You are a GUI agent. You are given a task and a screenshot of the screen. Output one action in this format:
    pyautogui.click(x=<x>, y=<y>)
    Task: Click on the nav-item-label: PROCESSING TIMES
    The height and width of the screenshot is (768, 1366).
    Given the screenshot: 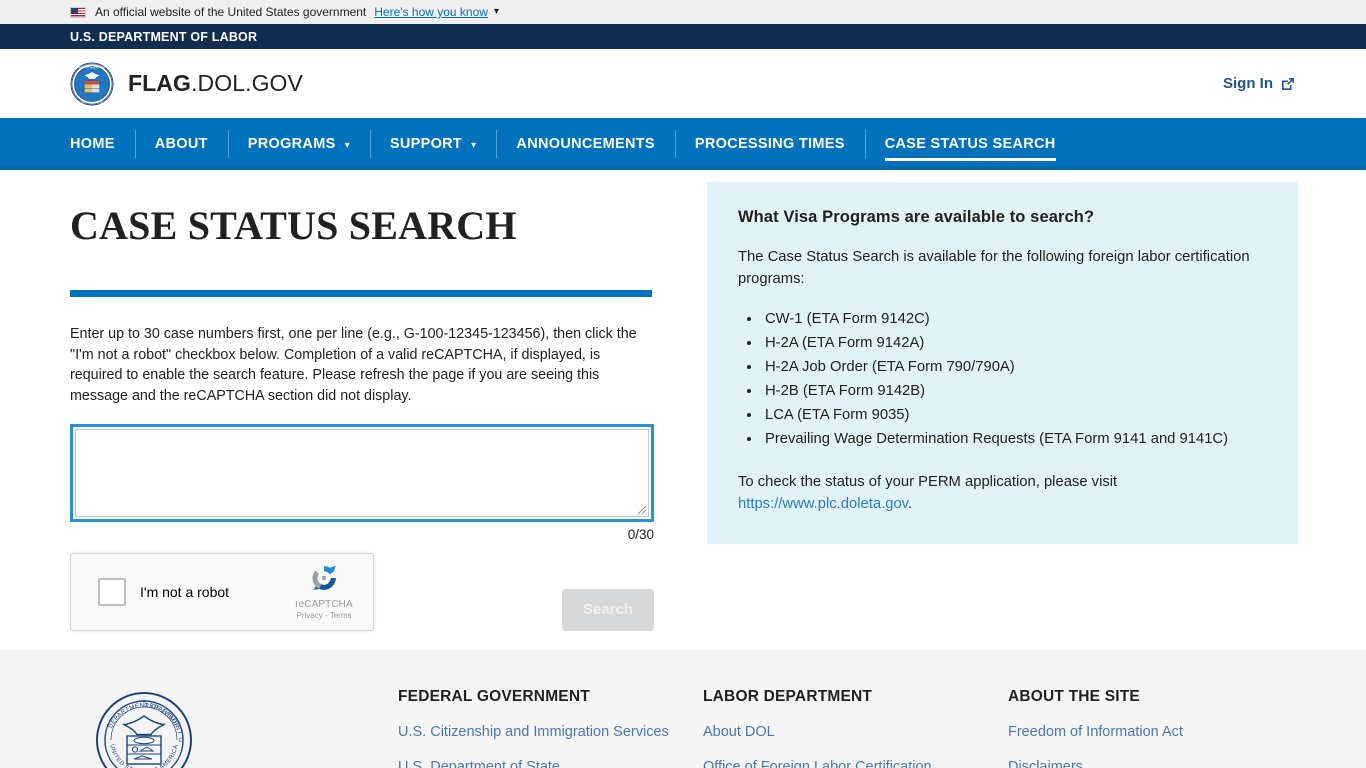 What is the action you would take?
    pyautogui.click(x=769, y=144)
    